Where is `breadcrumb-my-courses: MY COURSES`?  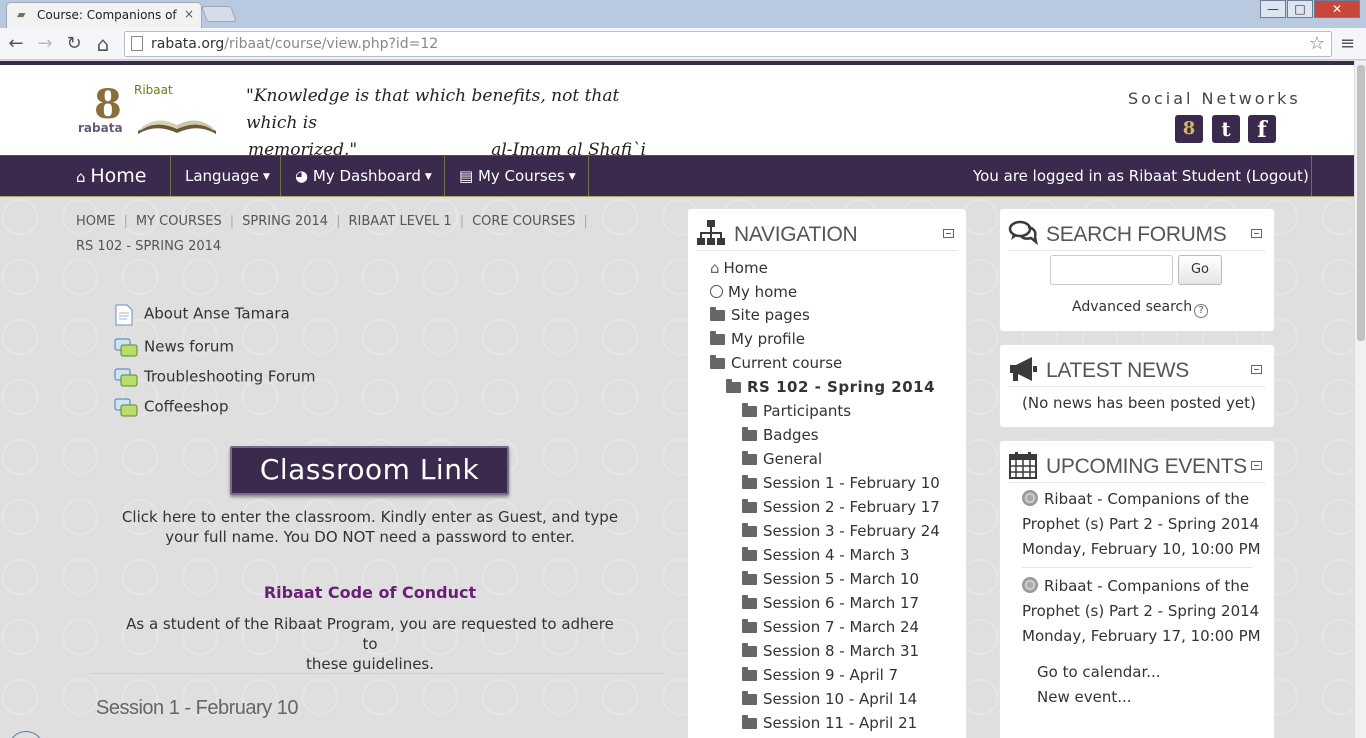 breadcrumb-my-courses: MY COURSES is located at coordinates (179, 221).